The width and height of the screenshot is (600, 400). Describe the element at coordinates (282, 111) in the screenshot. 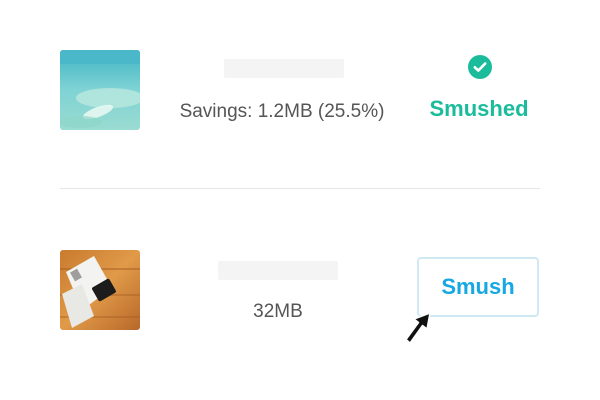

I see `savings-text: Savings: 1.2MB (25.5%)` at that location.